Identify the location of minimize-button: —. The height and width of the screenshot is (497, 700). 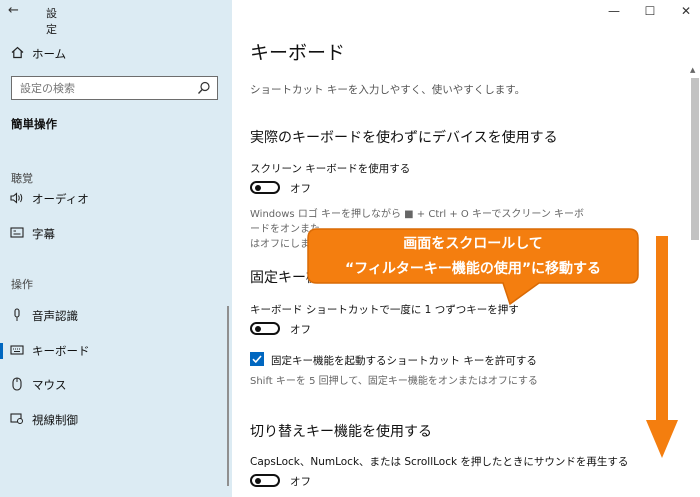
(614, 11).